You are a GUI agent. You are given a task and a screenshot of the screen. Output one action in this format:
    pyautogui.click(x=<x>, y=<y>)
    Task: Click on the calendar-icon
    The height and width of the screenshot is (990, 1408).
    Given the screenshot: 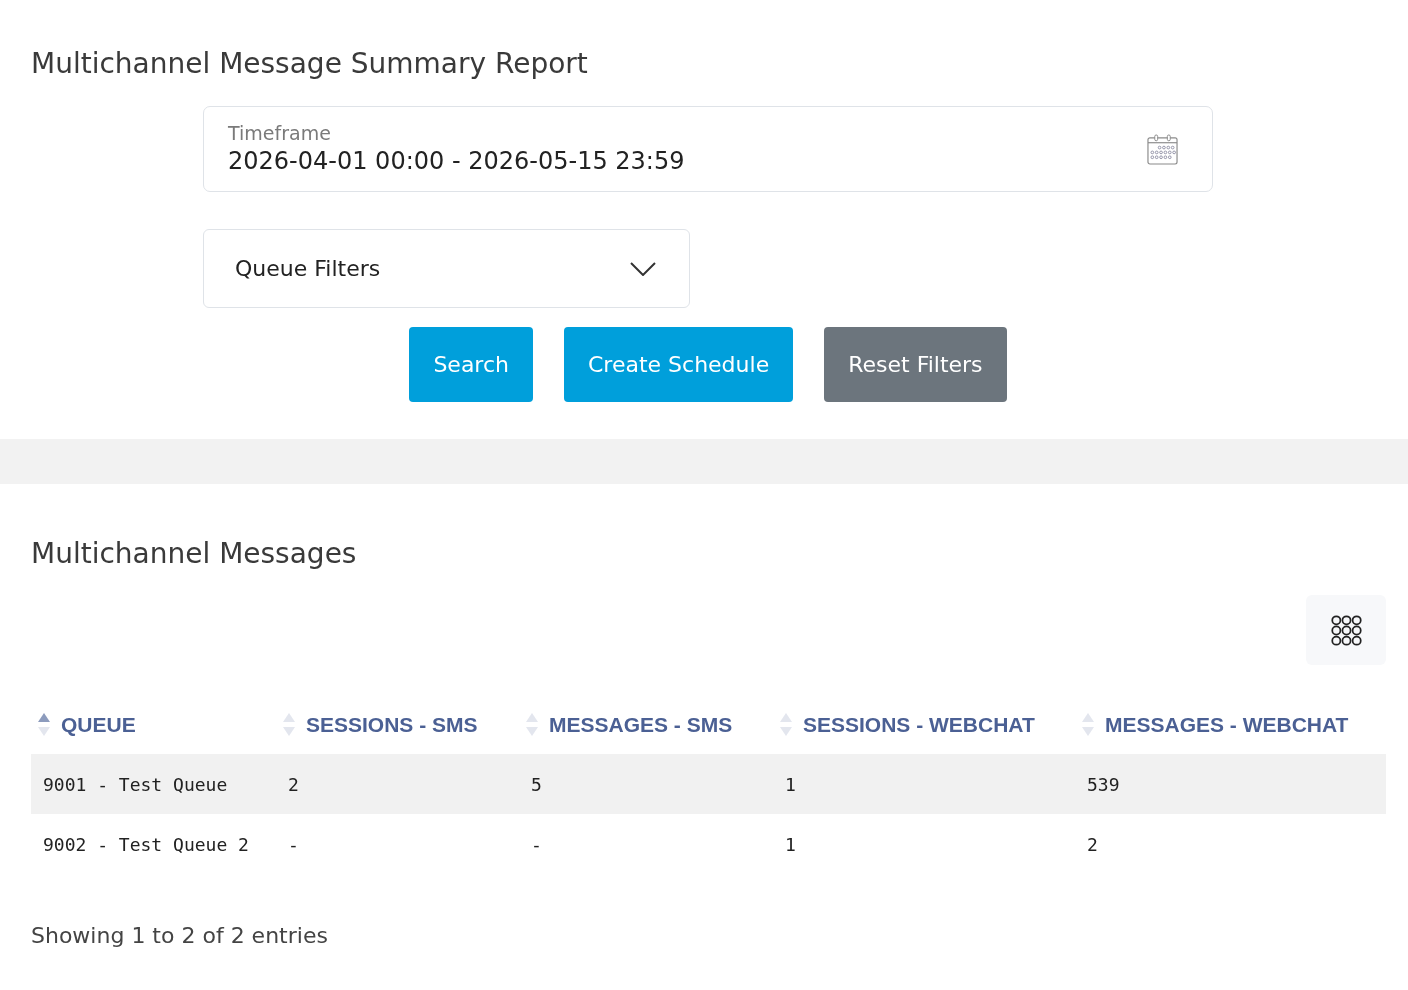 What is the action you would take?
    pyautogui.click(x=1162, y=149)
    